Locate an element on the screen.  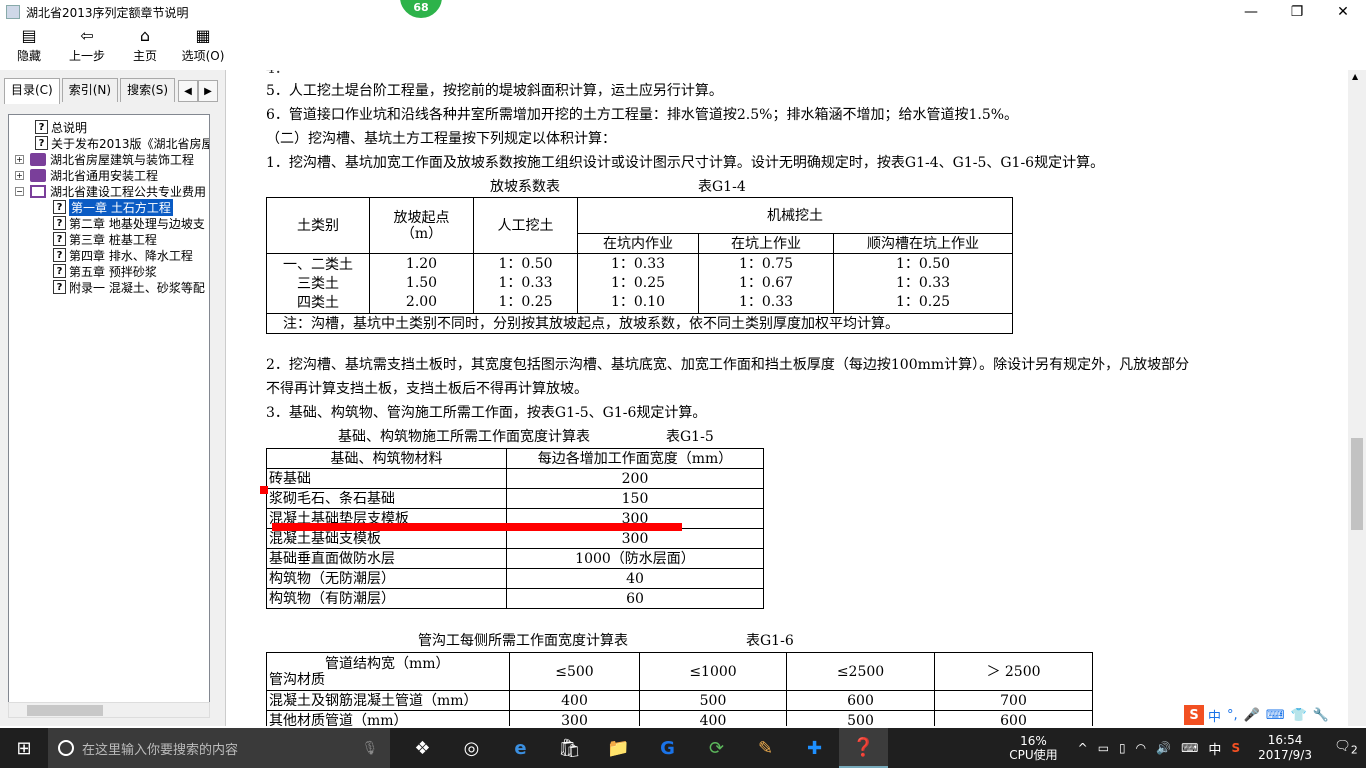
table-cell: 400 is located at coordinates (713, 718).